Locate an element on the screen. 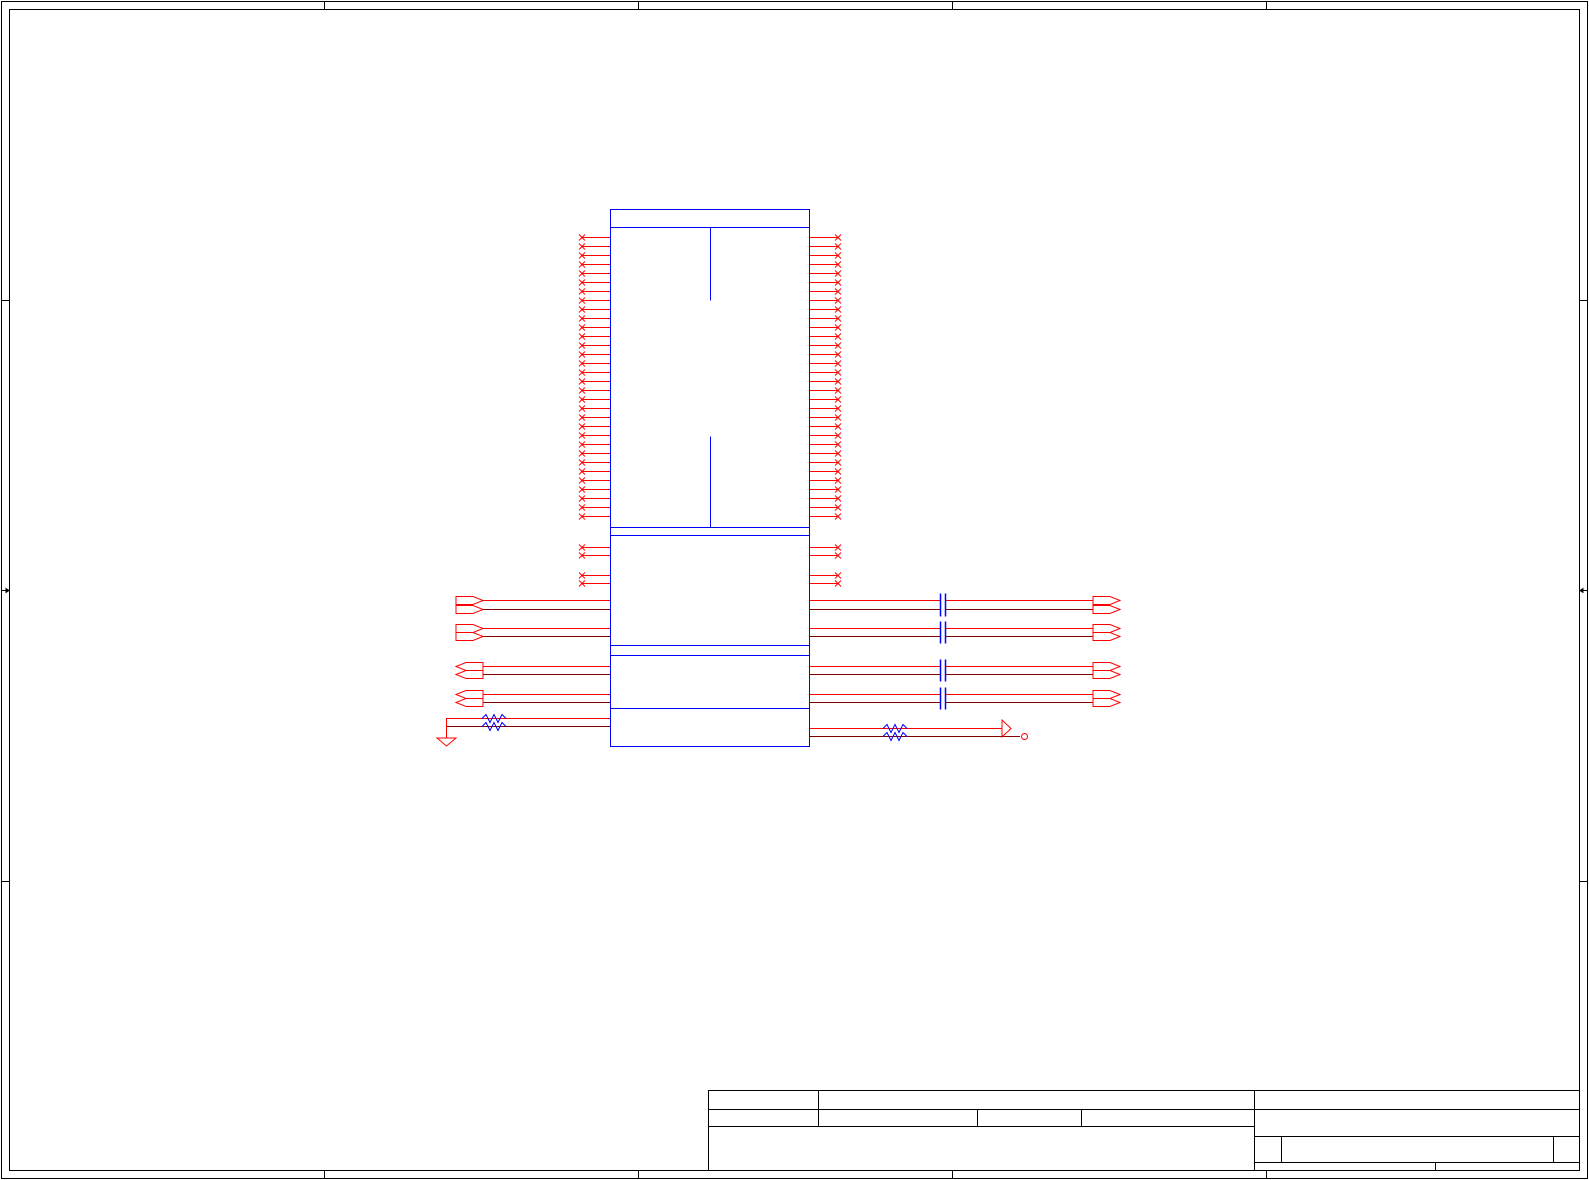  resistor-right is located at coordinates (915, 732).